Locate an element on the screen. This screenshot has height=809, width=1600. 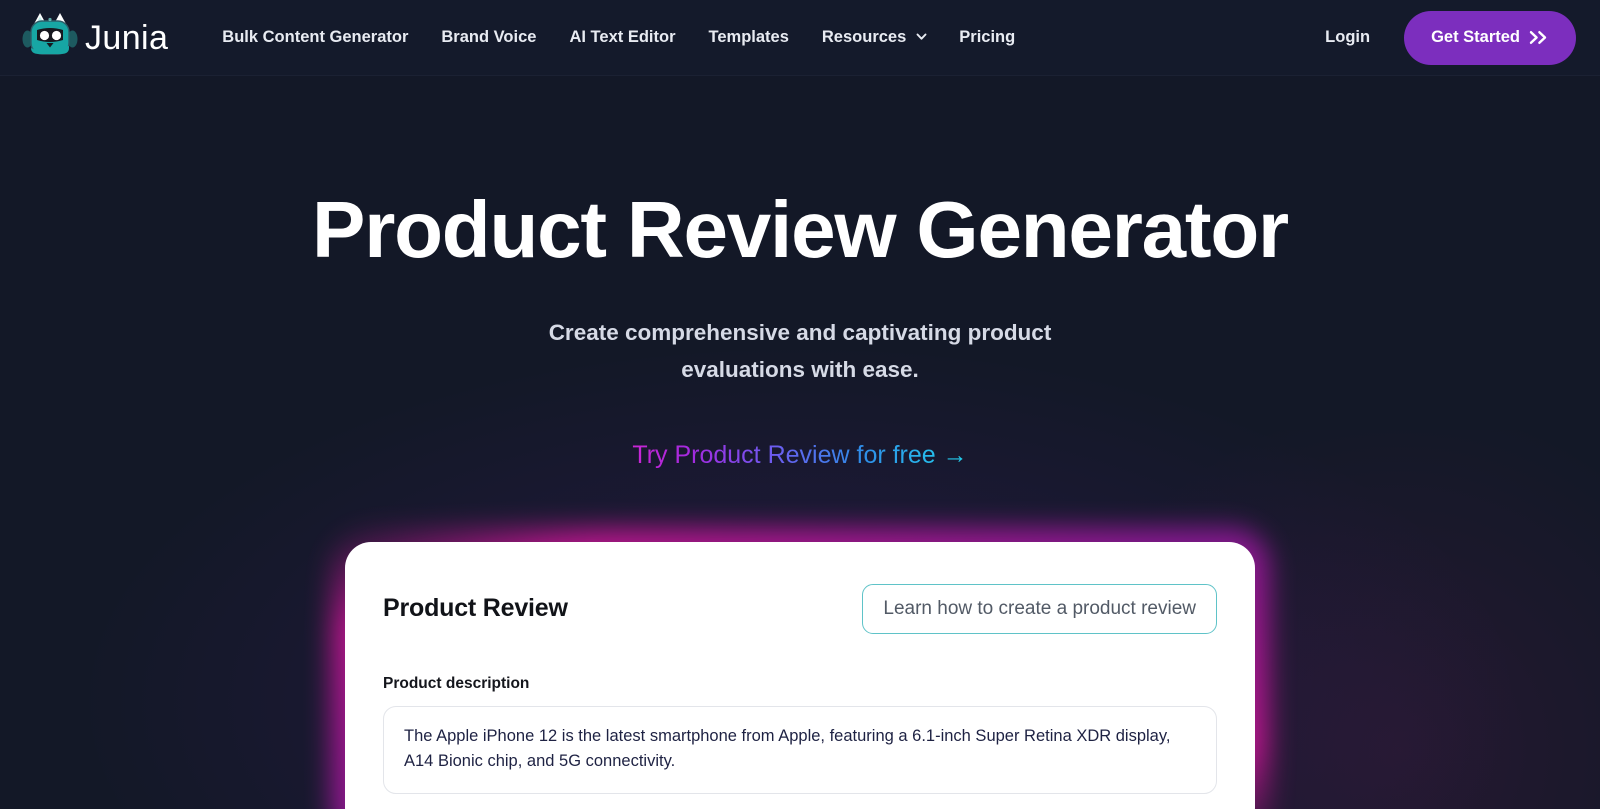
get-started-button: Get Started is located at coordinates (1490, 37).